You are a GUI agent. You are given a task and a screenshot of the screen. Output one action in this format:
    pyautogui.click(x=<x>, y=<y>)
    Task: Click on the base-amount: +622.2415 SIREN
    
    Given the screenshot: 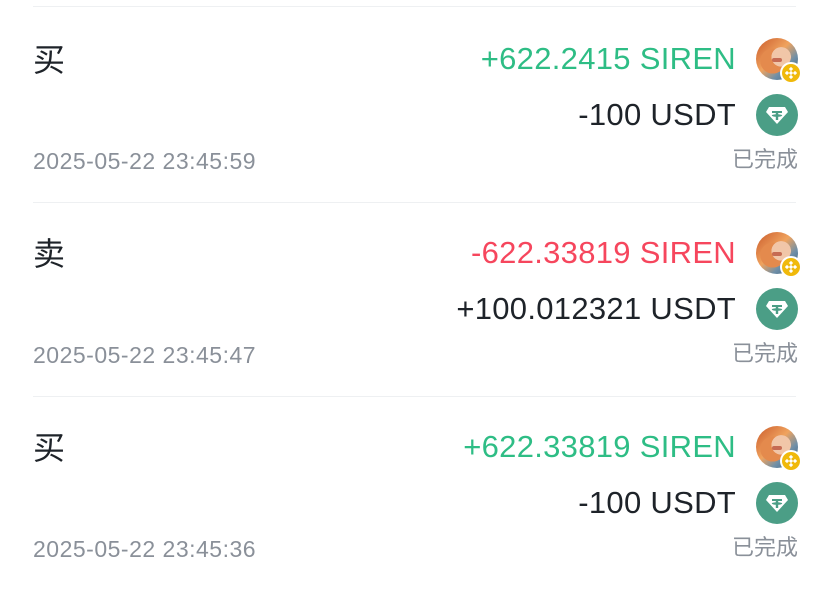 What is the action you would take?
    pyautogui.click(x=608, y=58)
    